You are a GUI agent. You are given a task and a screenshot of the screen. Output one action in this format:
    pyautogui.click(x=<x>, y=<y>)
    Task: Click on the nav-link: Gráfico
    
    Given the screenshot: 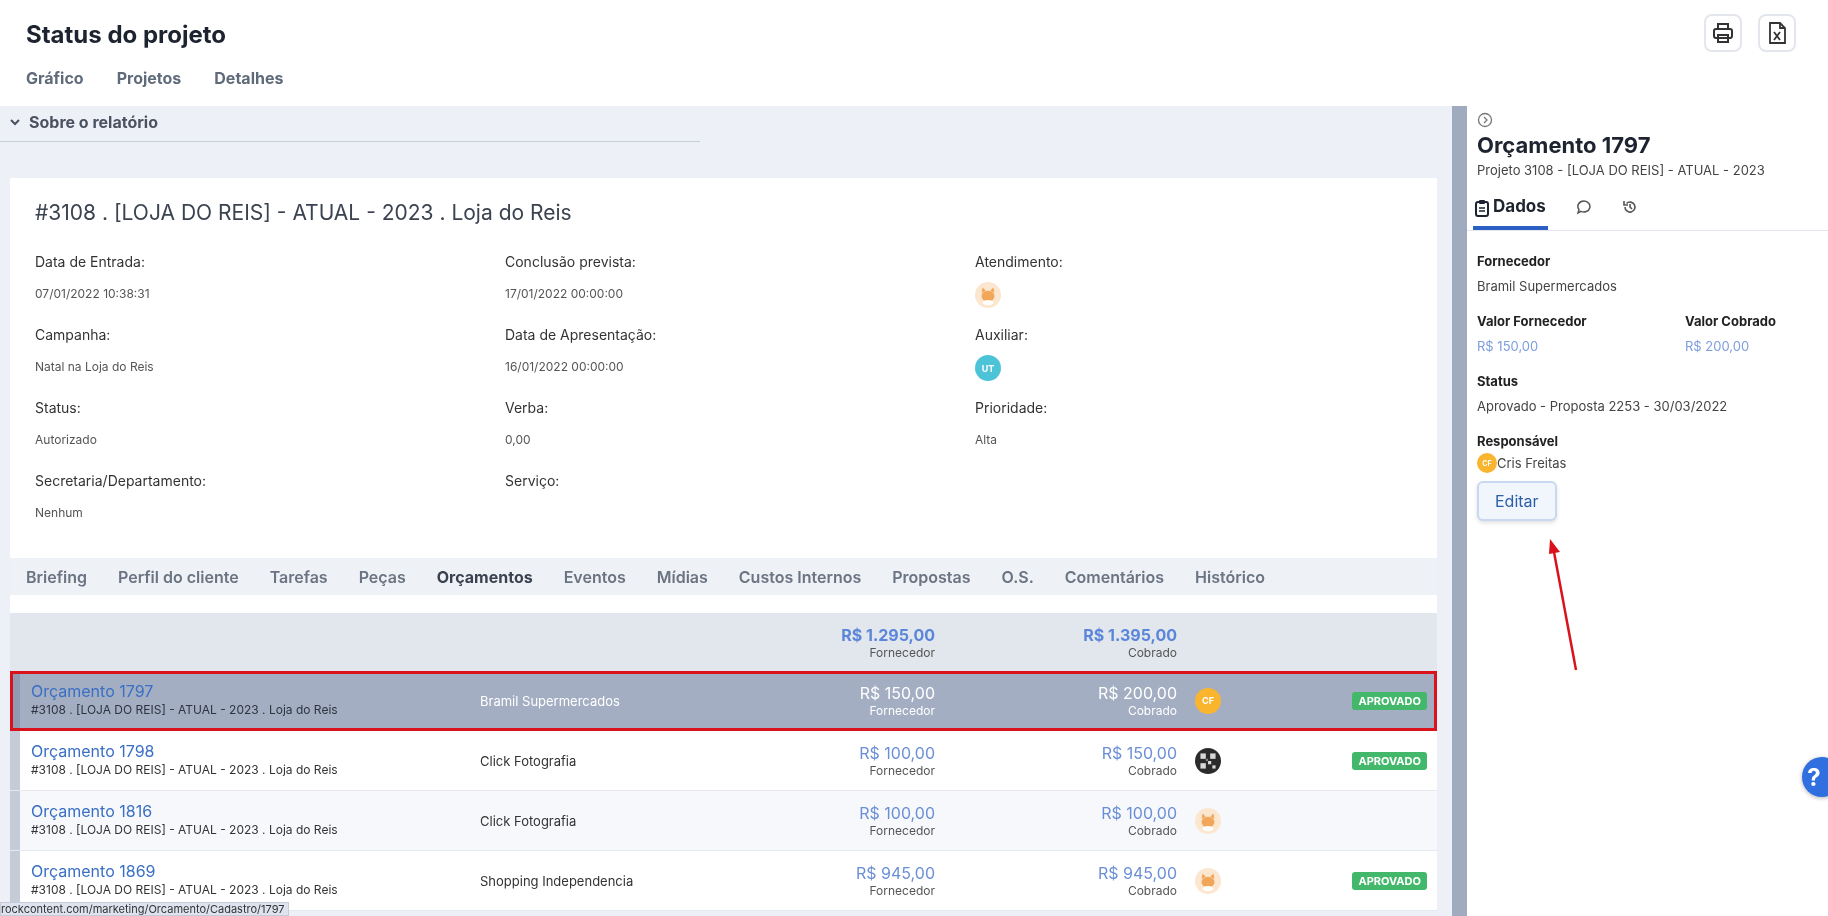 What is the action you would take?
    pyautogui.click(x=55, y=78)
    